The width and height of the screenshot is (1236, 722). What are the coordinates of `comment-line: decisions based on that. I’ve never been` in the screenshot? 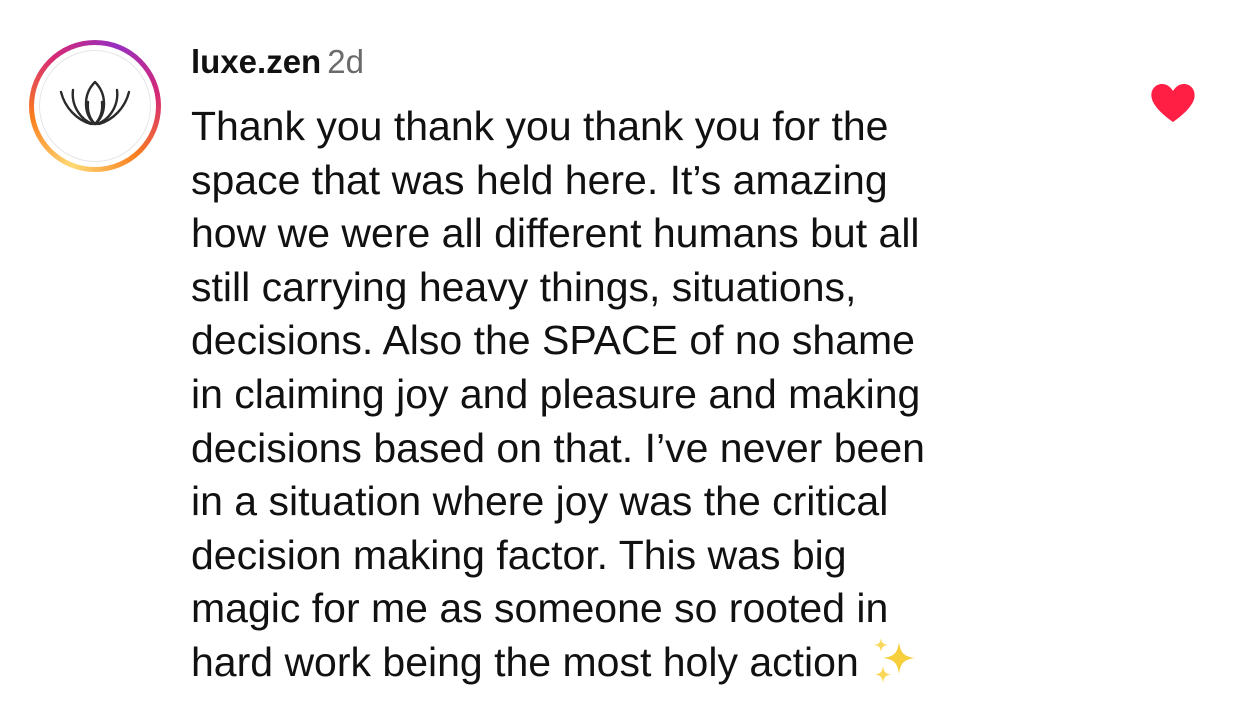 It's located at (558, 447).